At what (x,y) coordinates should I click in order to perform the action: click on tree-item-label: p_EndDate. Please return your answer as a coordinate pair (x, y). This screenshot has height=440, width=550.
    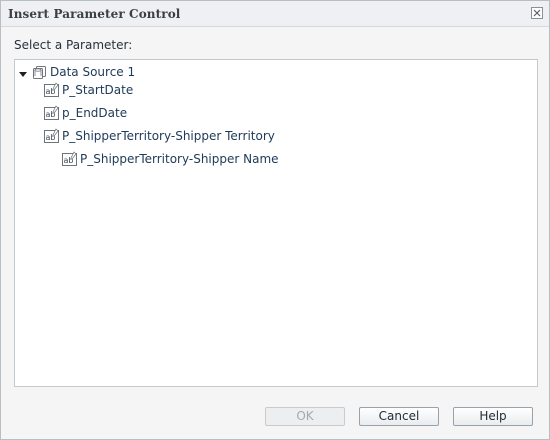
    Looking at the image, I should click on (95, 113).